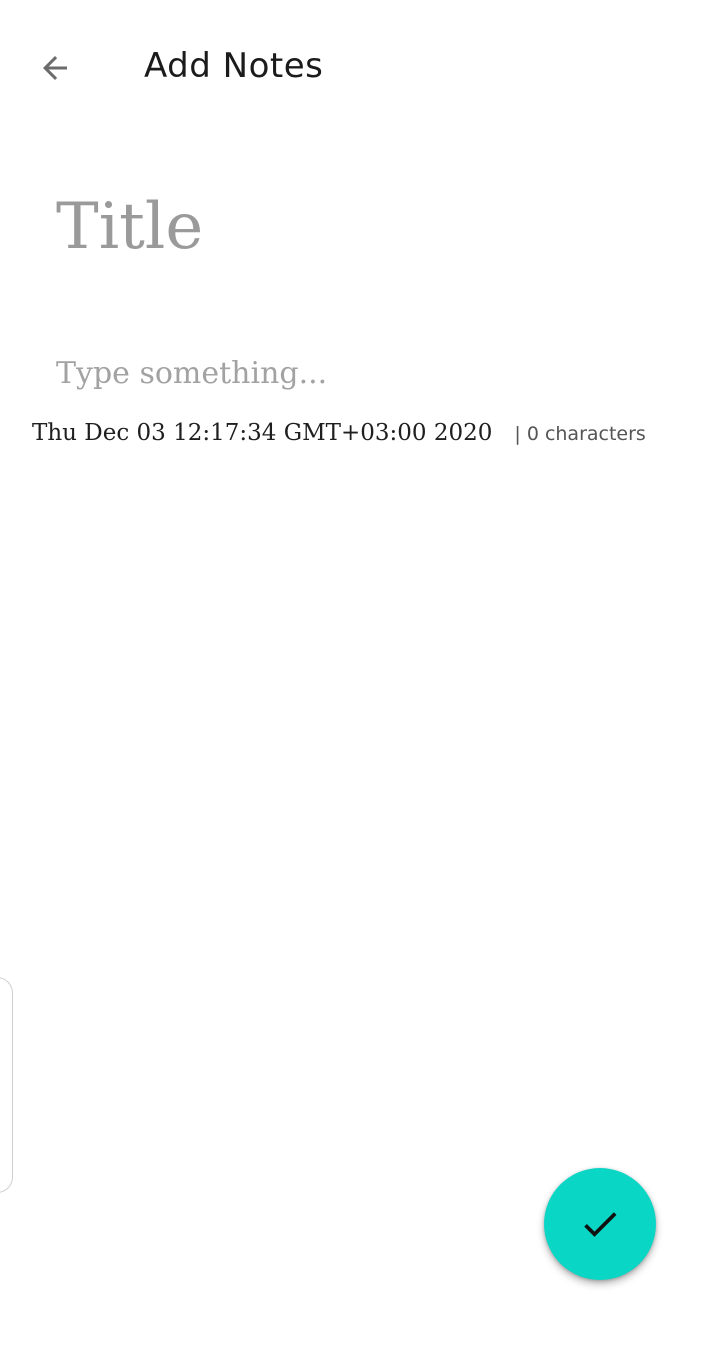 The width and height of the screenshot is (720, 1367). I want to click on note-title-input, so click(366, 227).